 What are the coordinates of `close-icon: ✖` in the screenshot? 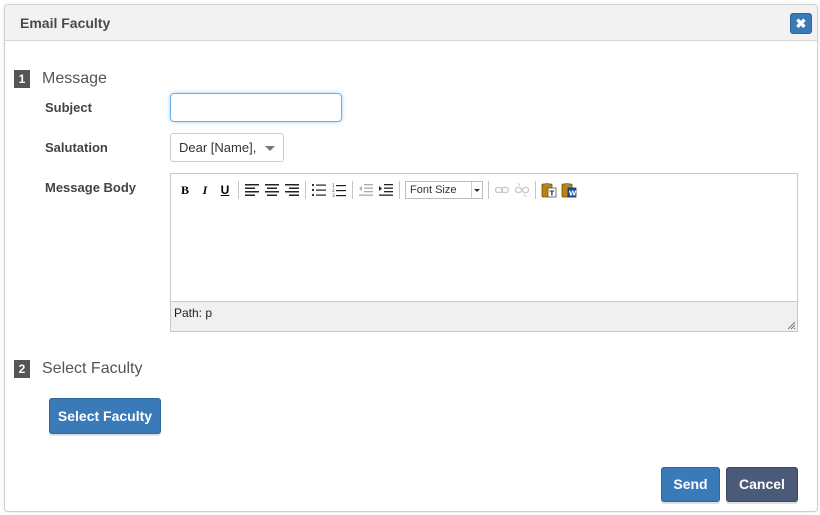 It's located at (801, 23).